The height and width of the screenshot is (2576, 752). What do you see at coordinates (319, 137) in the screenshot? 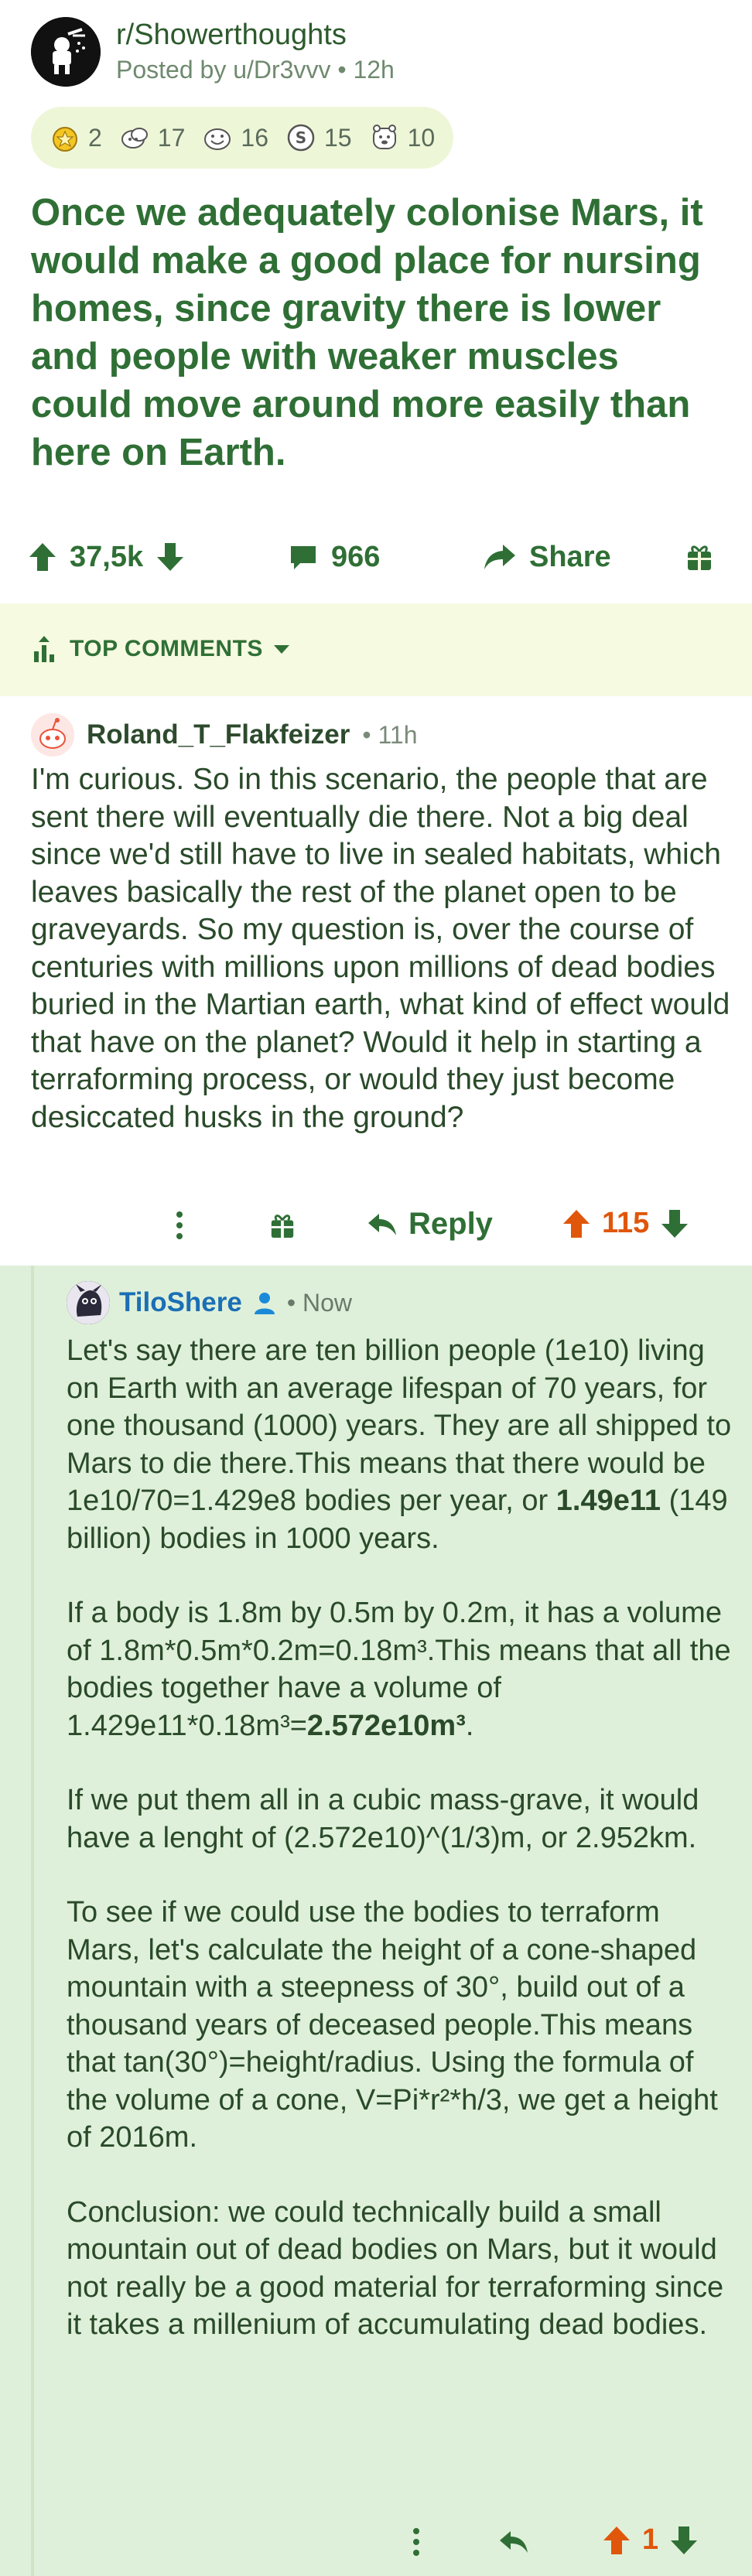
I see `award-item: S 15` at bounding box center [319, 137].